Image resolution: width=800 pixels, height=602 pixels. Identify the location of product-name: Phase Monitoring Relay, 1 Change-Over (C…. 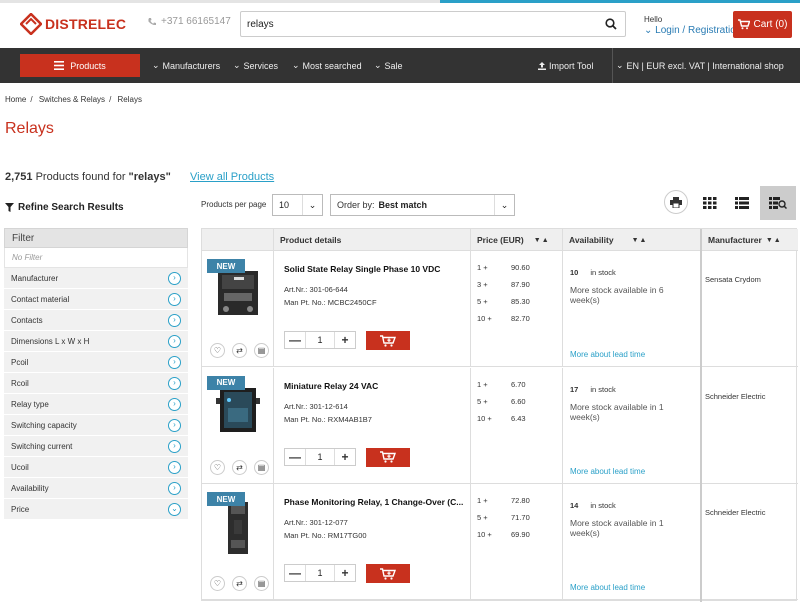
(378, 502).